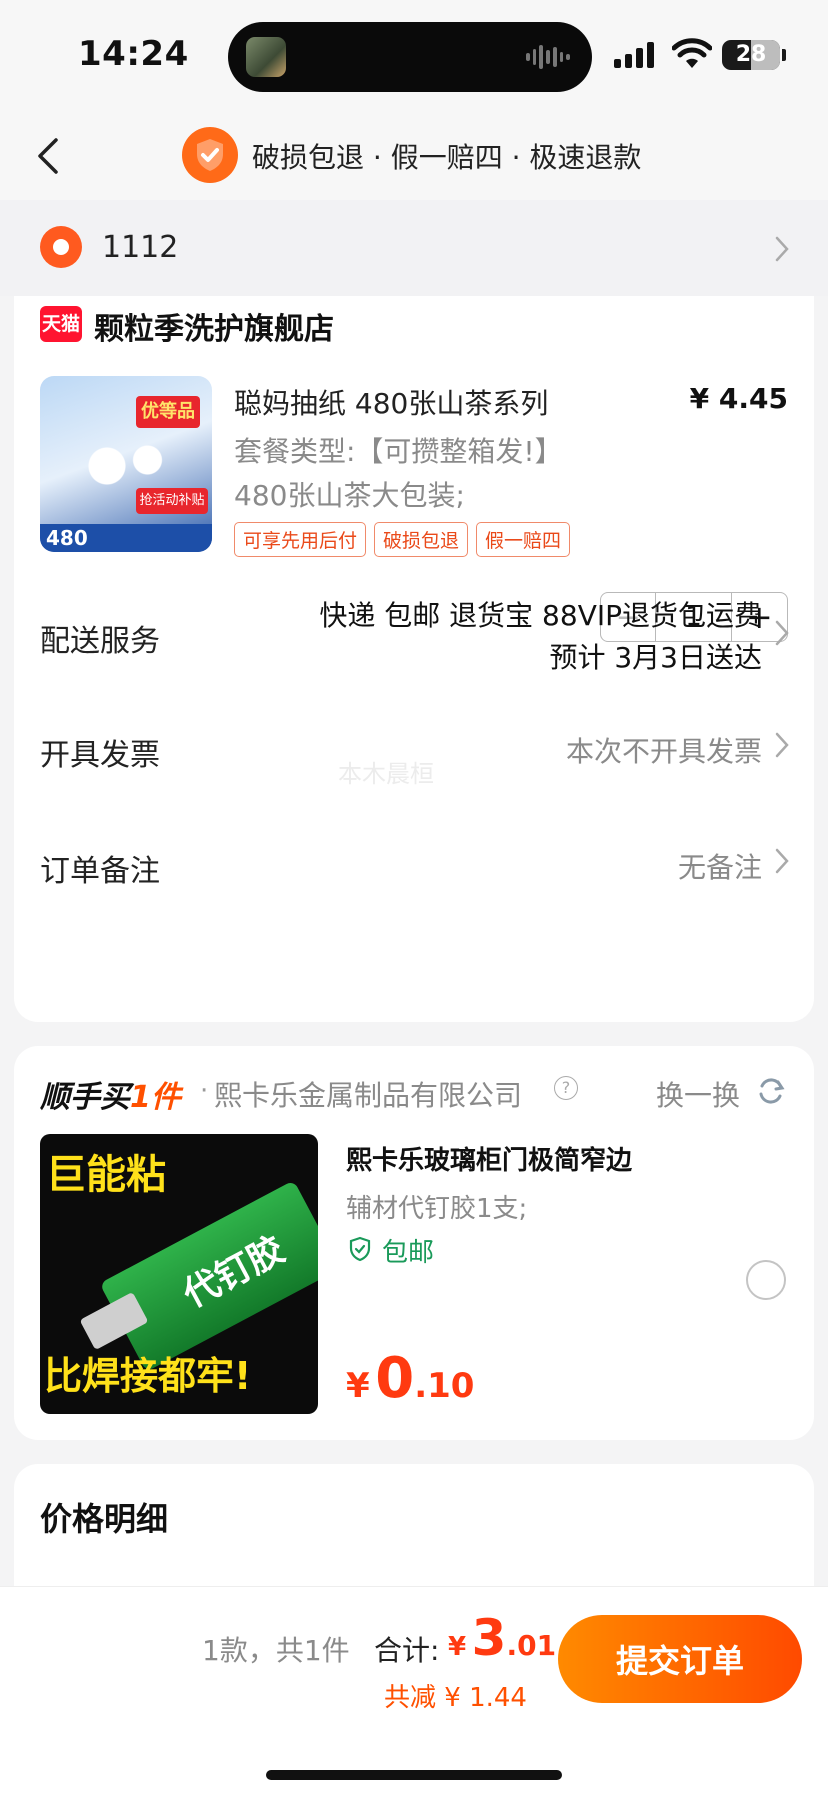 The image size is (828, 1795). What do you see at coordinates (106, 1175) in the screenshot?
I see `addon-image-text-top: 巨能粘` at bounding box center [106, 1175].